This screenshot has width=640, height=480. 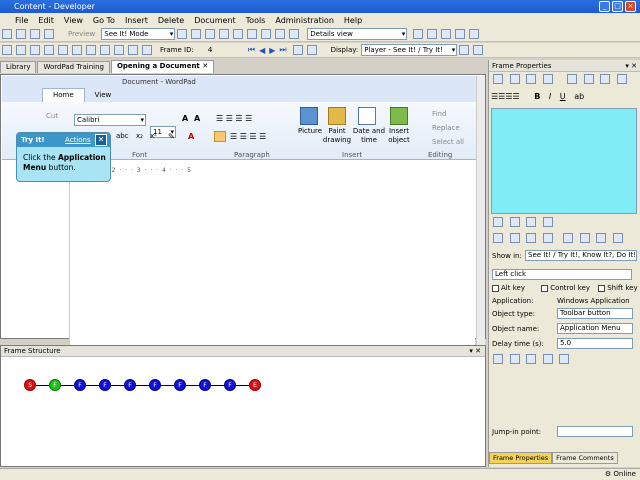 I want to click on menu-edit: Edit, so click(x=46, y=20).